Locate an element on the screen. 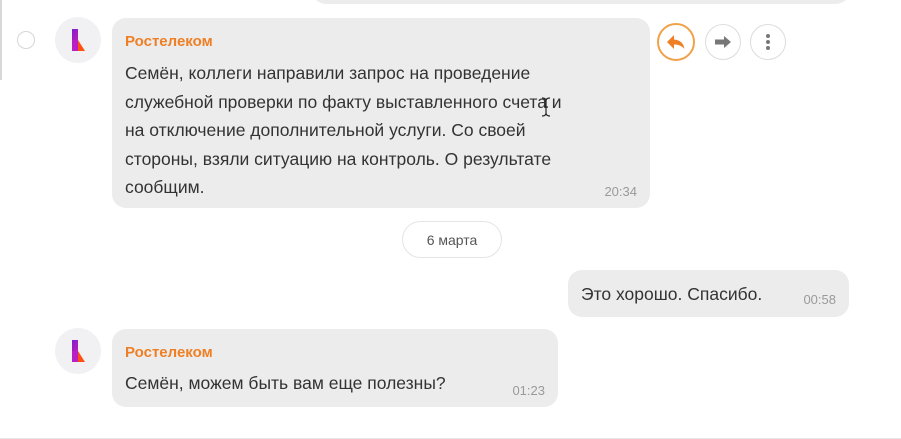 The image size is (901, 439). more-options-button is located at coordinates (768, 42).